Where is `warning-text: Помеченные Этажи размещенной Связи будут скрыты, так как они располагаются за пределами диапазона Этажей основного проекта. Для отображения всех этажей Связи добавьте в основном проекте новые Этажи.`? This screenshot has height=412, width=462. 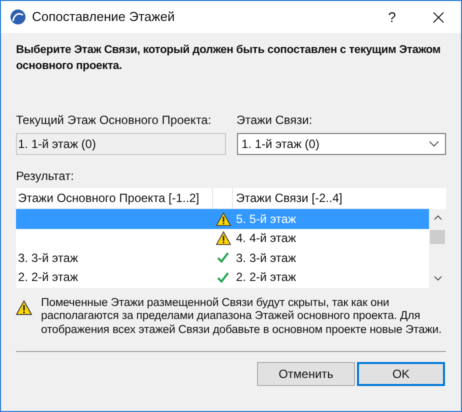 warning-text: Помеченные Этажи размещенной Связи будут скрыты, так как они располагаются за пределами диапазона Этажей основного проекта. Для отображения всех этажей Связи добавьте в основном проекте новые Этажи. is located at coordinates (242, 317).